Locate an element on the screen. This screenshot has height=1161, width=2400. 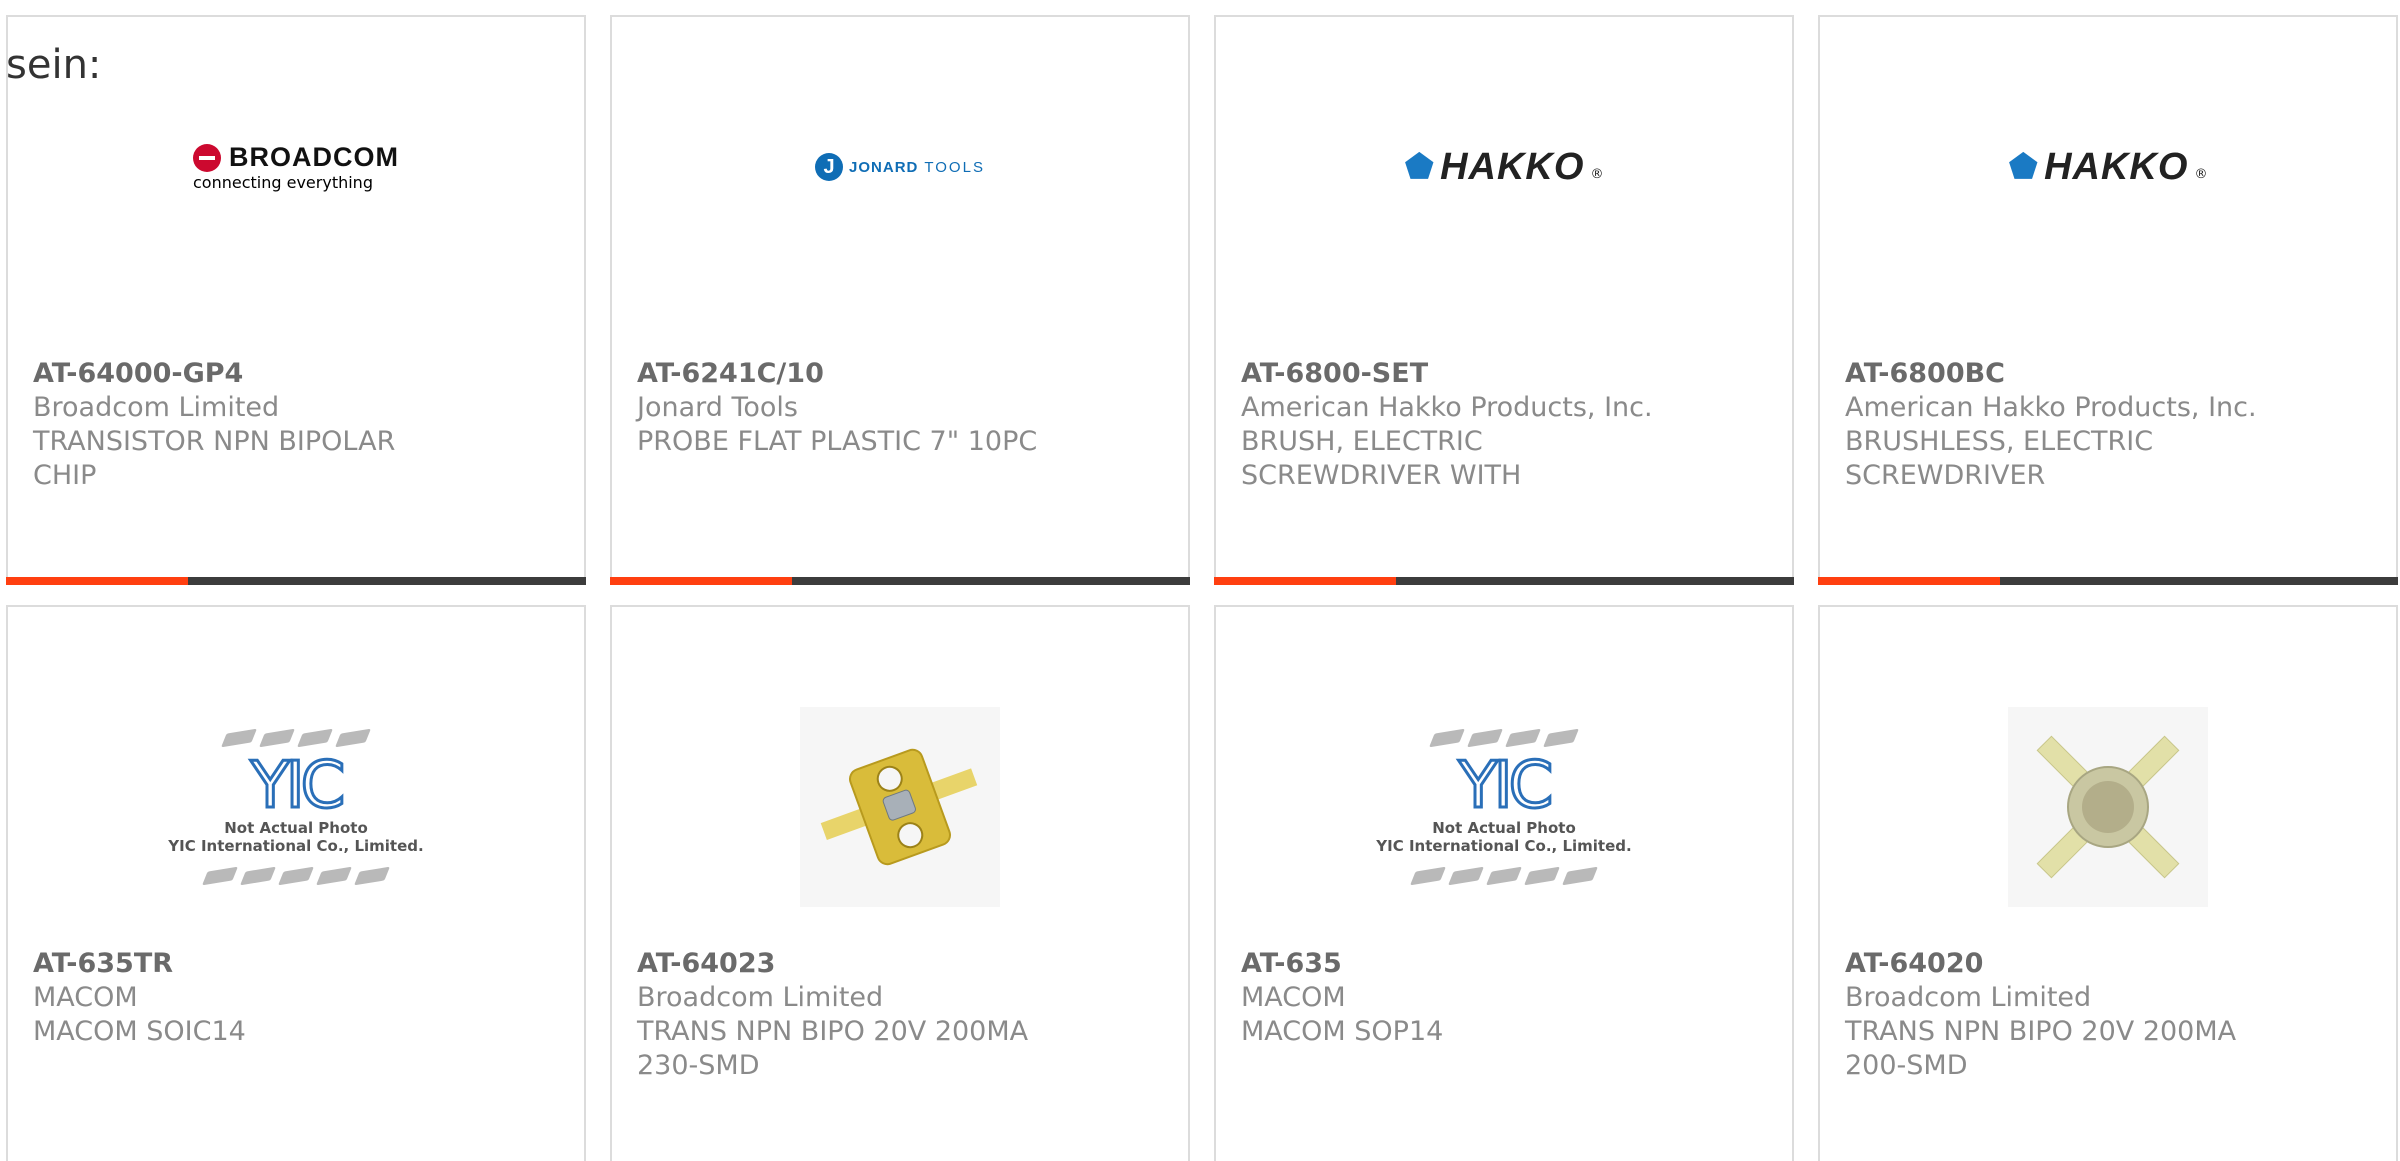
product-description: MACOM SOP14 is located at coordinates (1342, 1031).